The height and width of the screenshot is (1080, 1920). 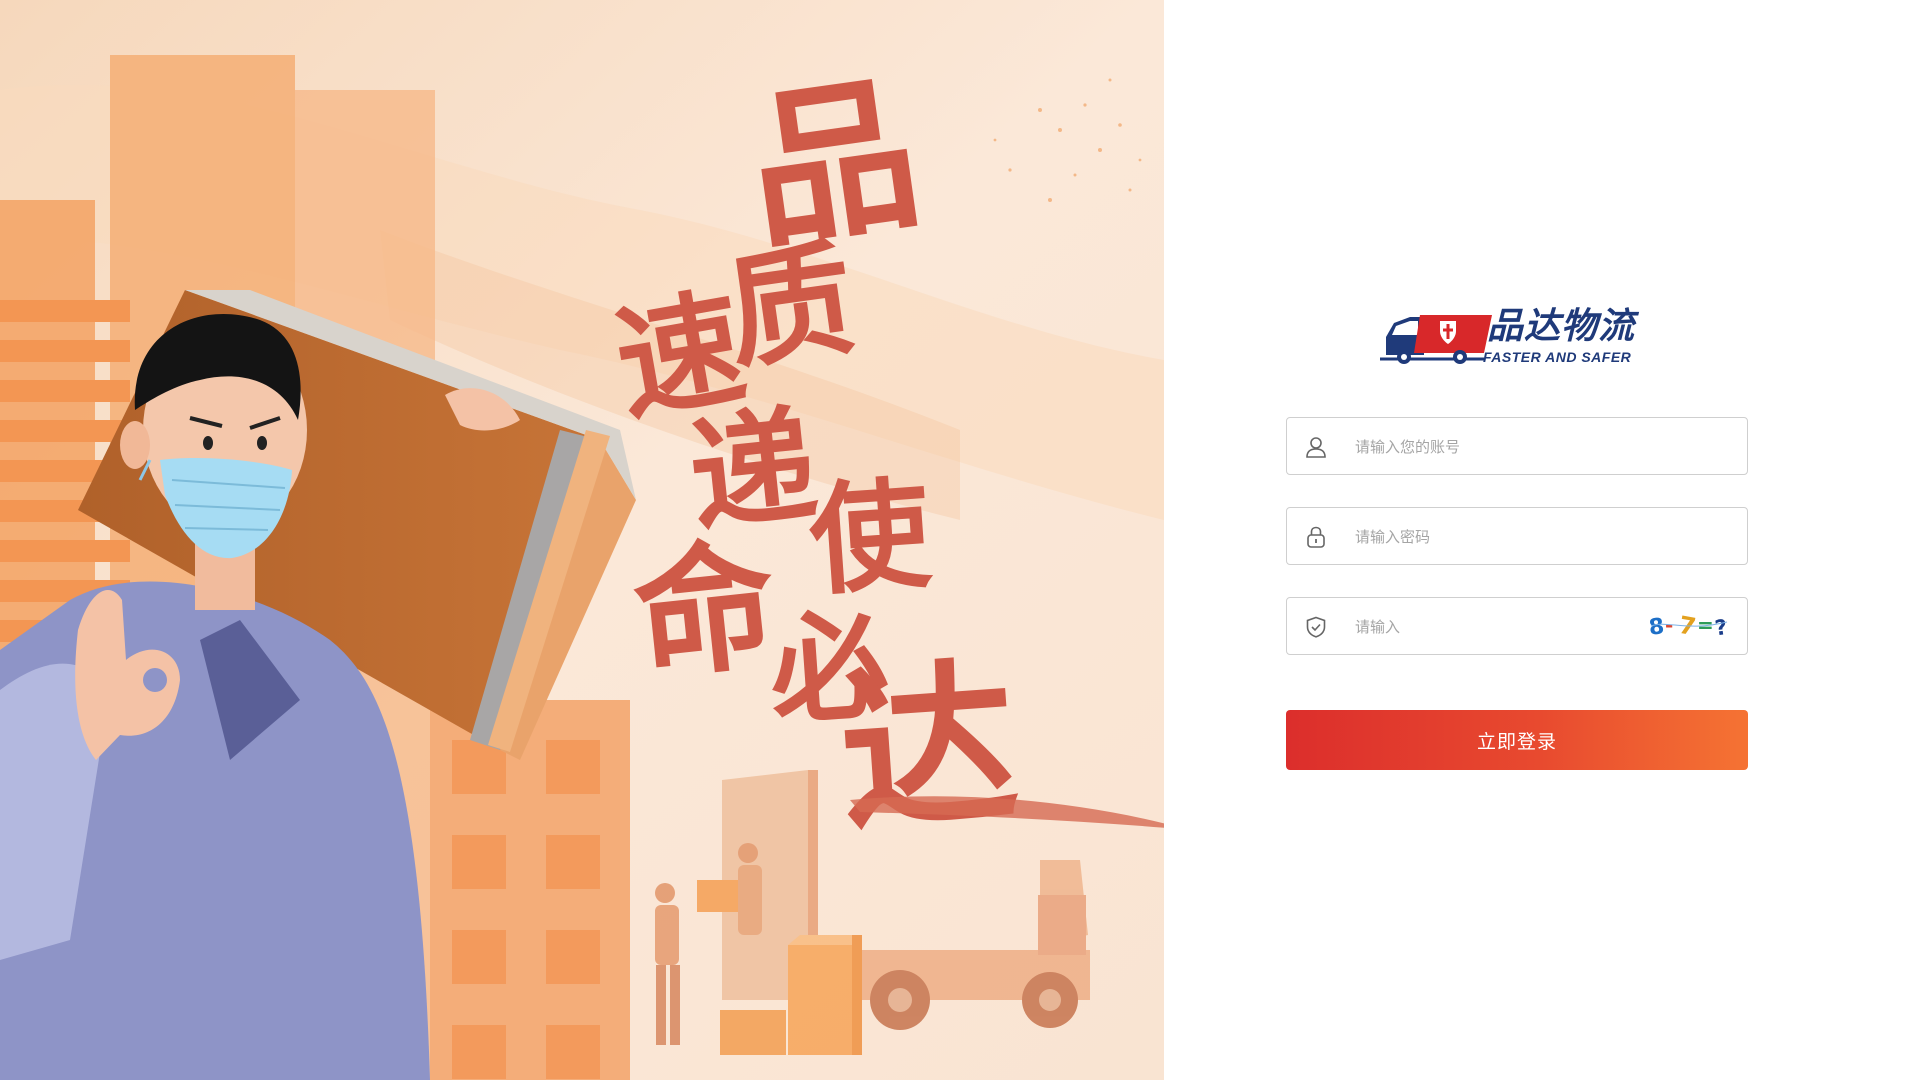 I want to click on brand-name: 品达物流, so click(x=1561, y=326).